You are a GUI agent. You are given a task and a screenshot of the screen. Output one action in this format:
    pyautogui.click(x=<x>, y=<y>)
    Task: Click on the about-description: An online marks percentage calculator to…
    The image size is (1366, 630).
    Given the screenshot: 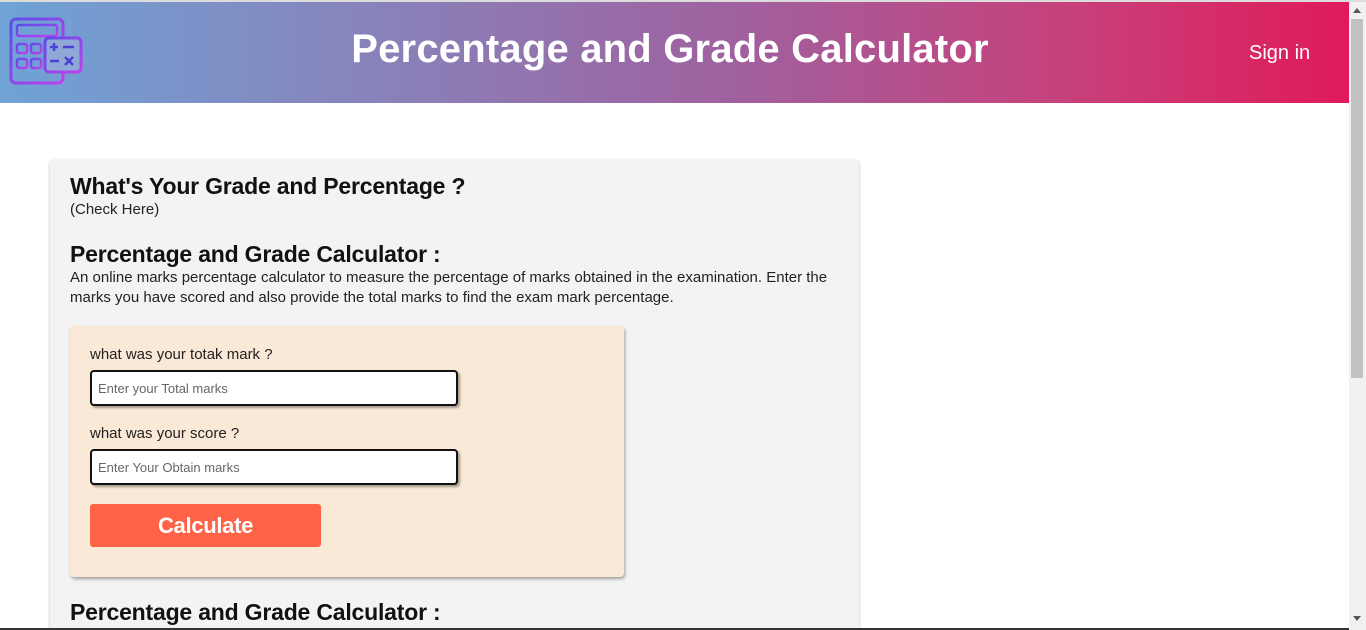 What is the action you would take?
    pyautogui.click(x=449, y=287)
    